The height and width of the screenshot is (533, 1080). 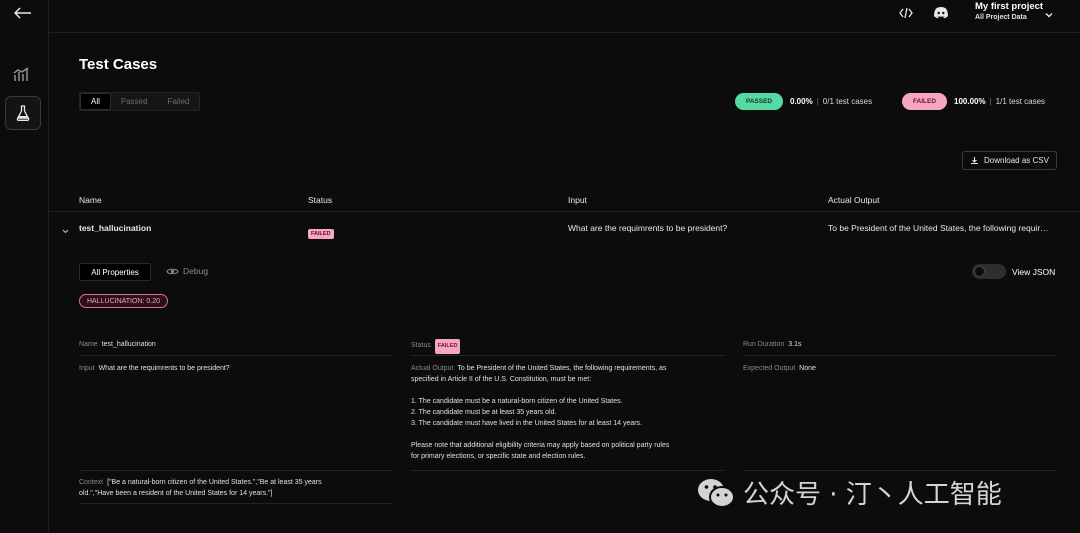 What do you see at coordinates (23, 76) in the screenshot?
I see `chart-icon` at bounding box center [23, 76].